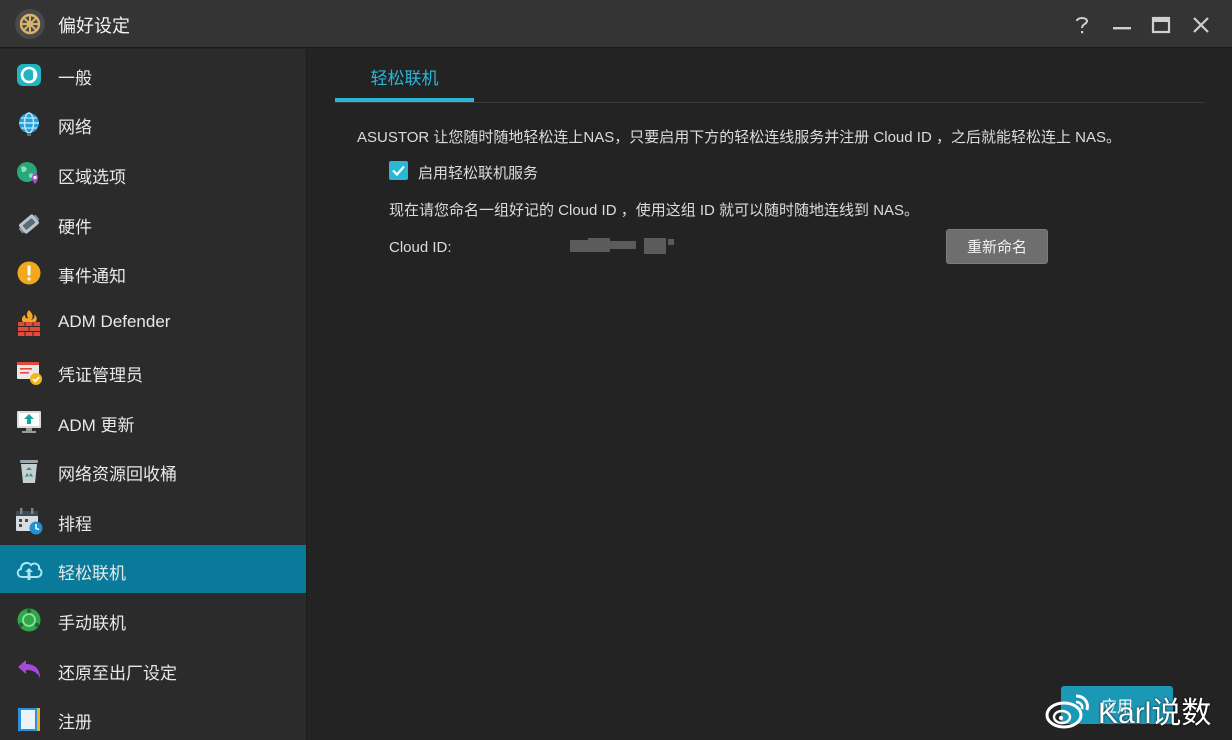 The height and width of the screenshot is (740, 1232). I want to click on sidebar-item-label: 注册, so click(75, 722).